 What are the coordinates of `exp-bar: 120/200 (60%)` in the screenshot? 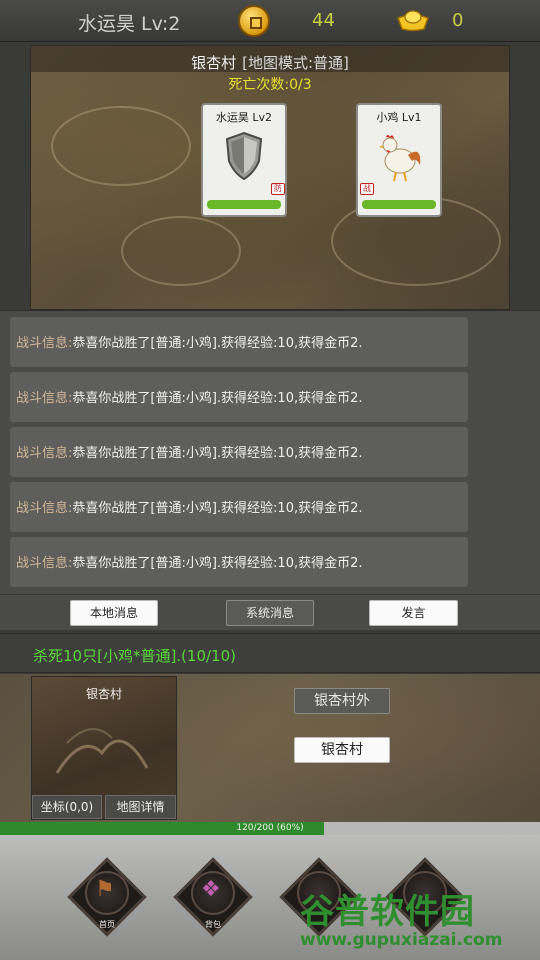 It's located at (270, 828).